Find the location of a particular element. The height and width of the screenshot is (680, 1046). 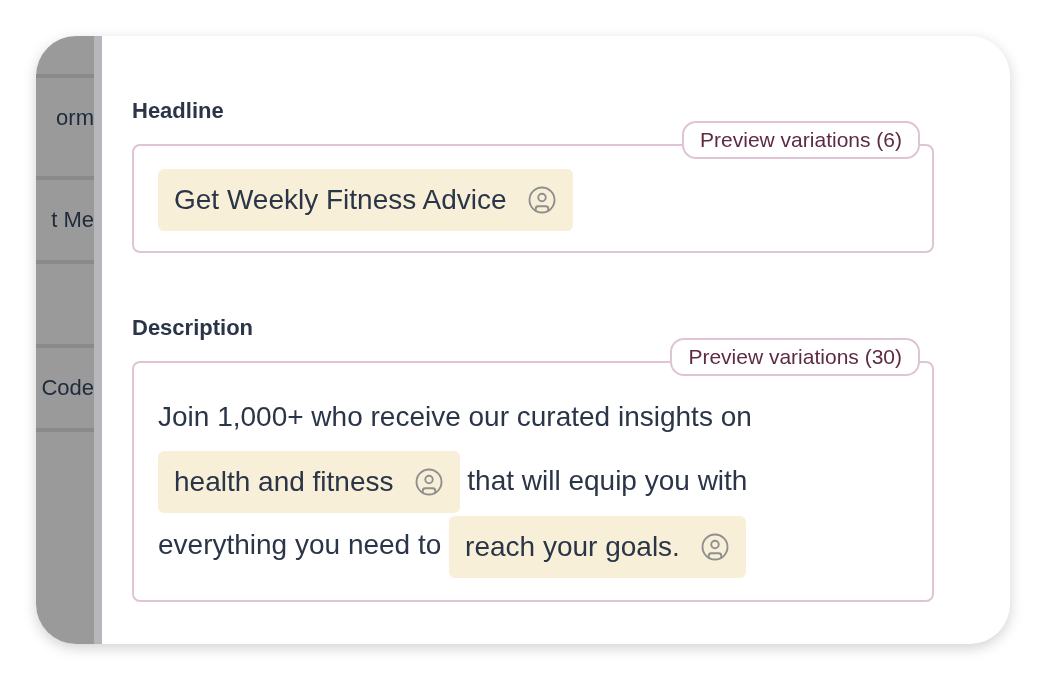

variable-chip: reach your goals. is located at coordinates (597, 546).